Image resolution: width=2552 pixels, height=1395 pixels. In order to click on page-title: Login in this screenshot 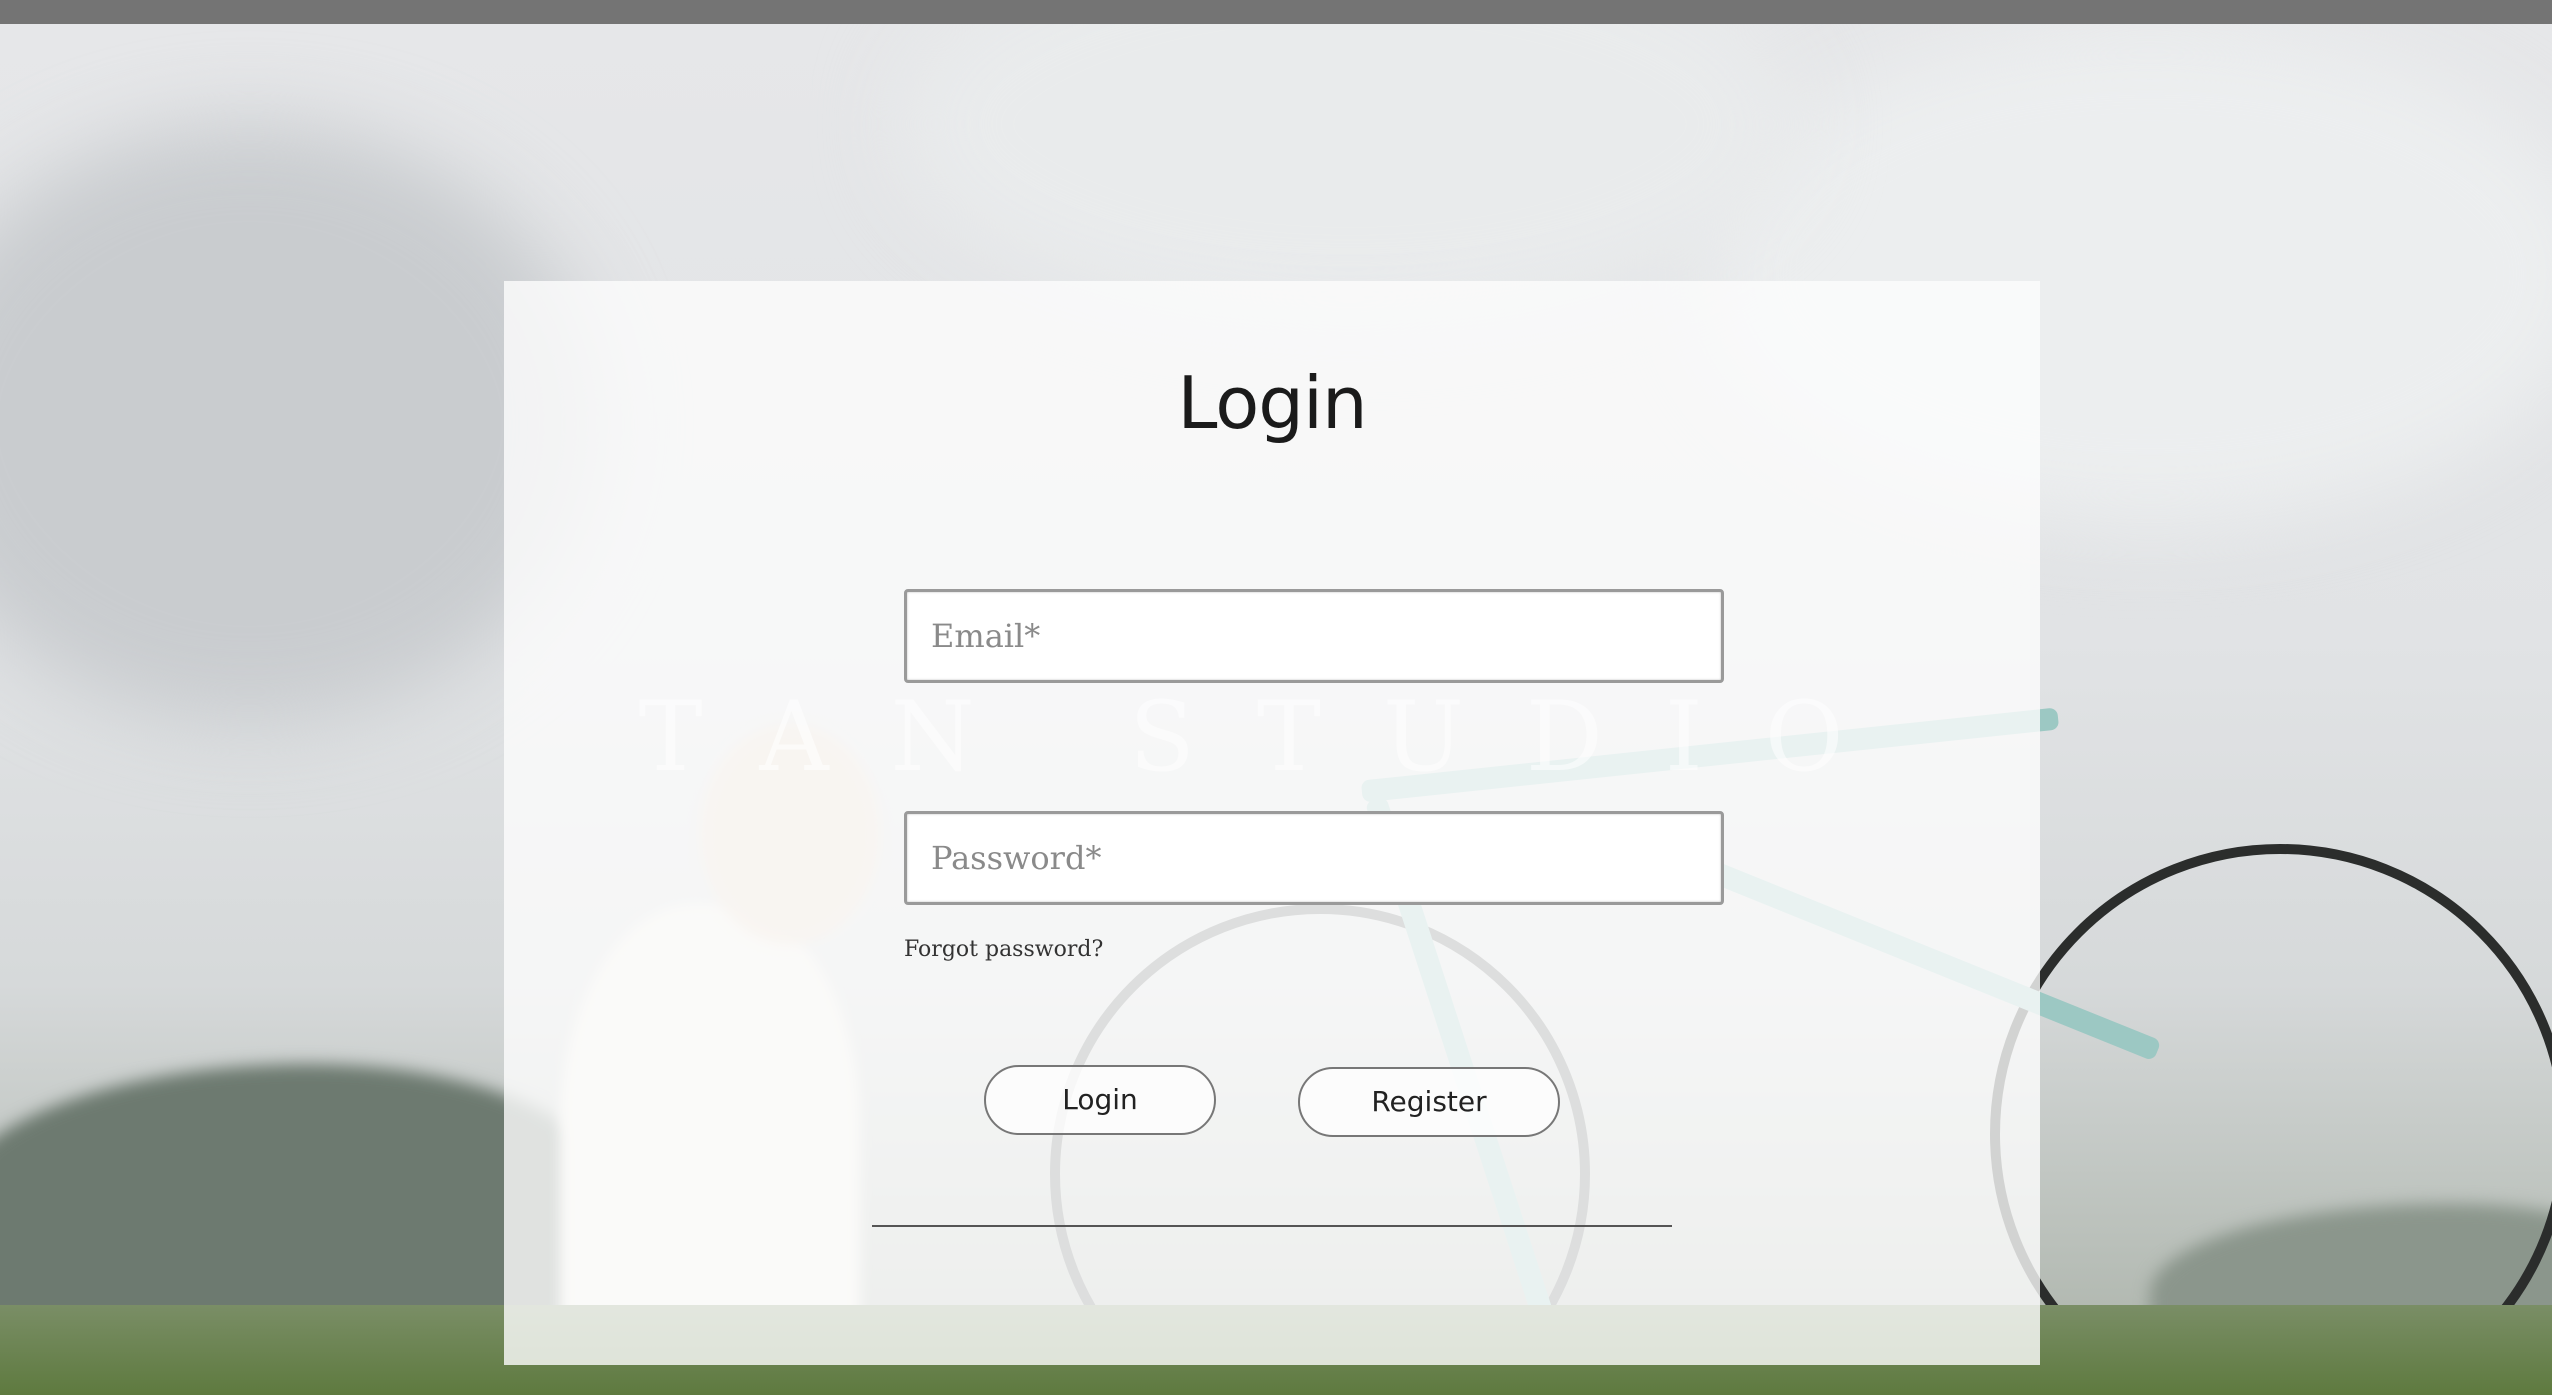, I will do `click(1272, 403)`.